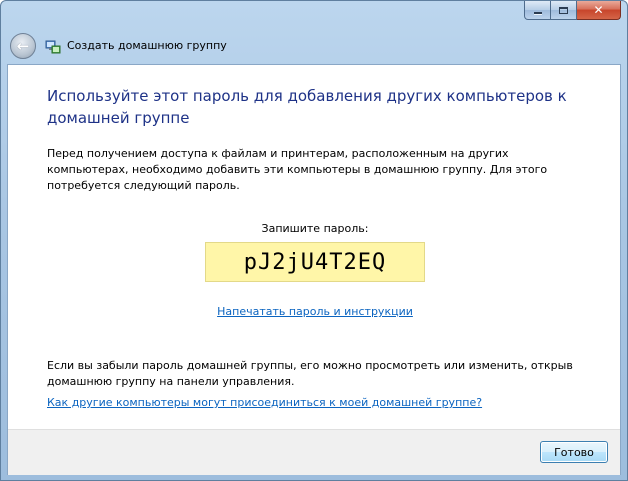  Describe the element at coordinates (314, 46) in the screenshot. I see `navigation-bar: ← Создать домашнюю группу` at that location.